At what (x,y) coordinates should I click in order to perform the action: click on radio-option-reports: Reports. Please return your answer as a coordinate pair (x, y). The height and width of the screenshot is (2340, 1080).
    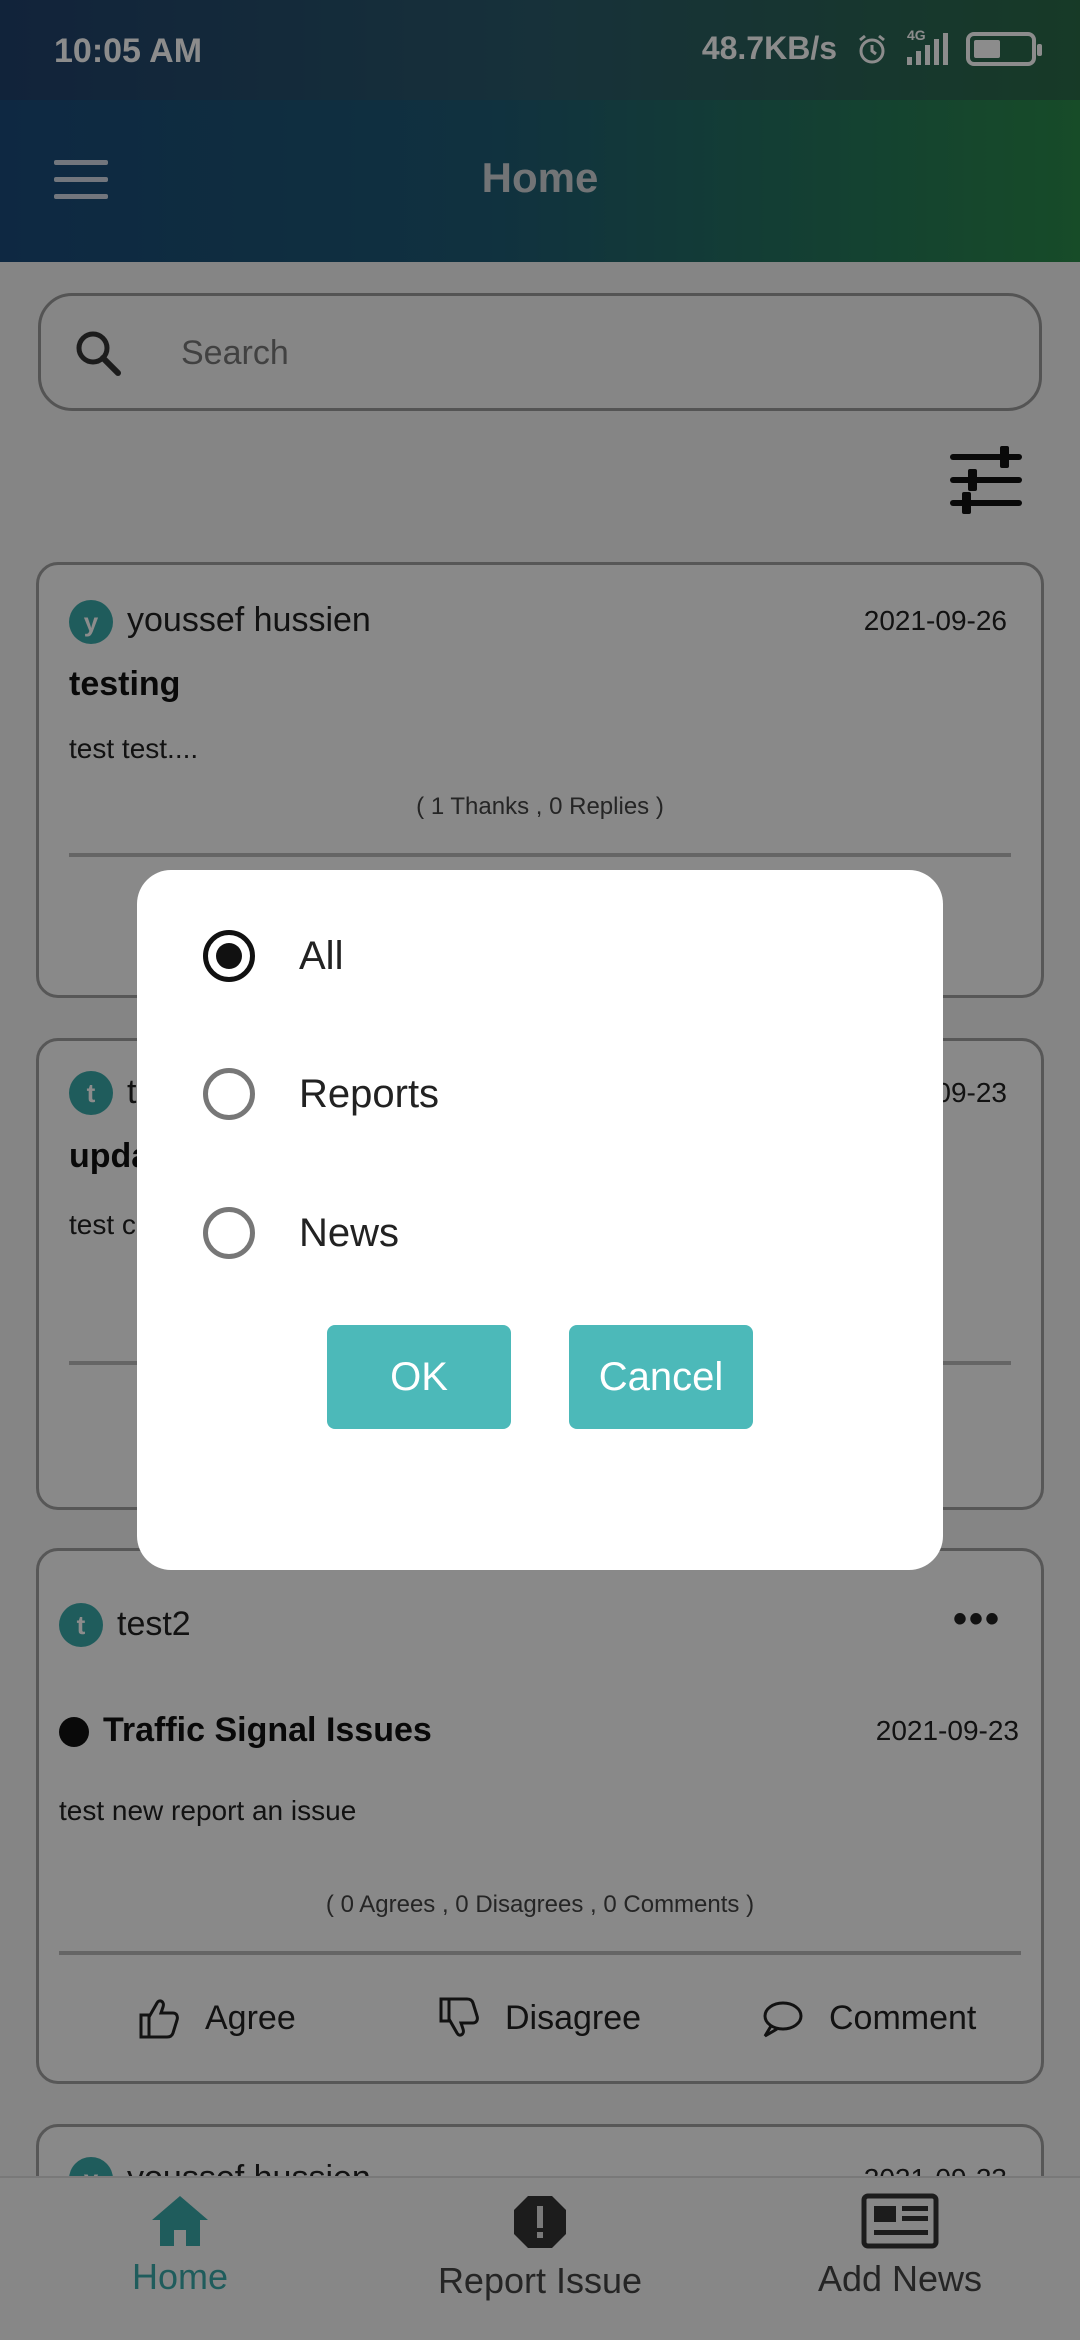
    Looking at the image, I should click on (321, 1094).